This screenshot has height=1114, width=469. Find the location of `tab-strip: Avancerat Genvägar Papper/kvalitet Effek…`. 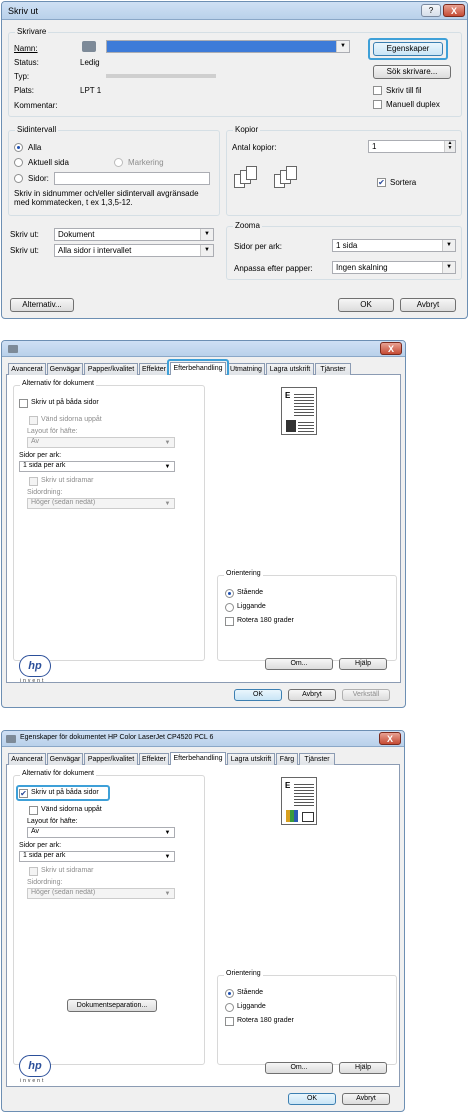

tab-strip: Avancerat Genvägar Papper/kvalitet Effek… is located at coordinates (203, 758).